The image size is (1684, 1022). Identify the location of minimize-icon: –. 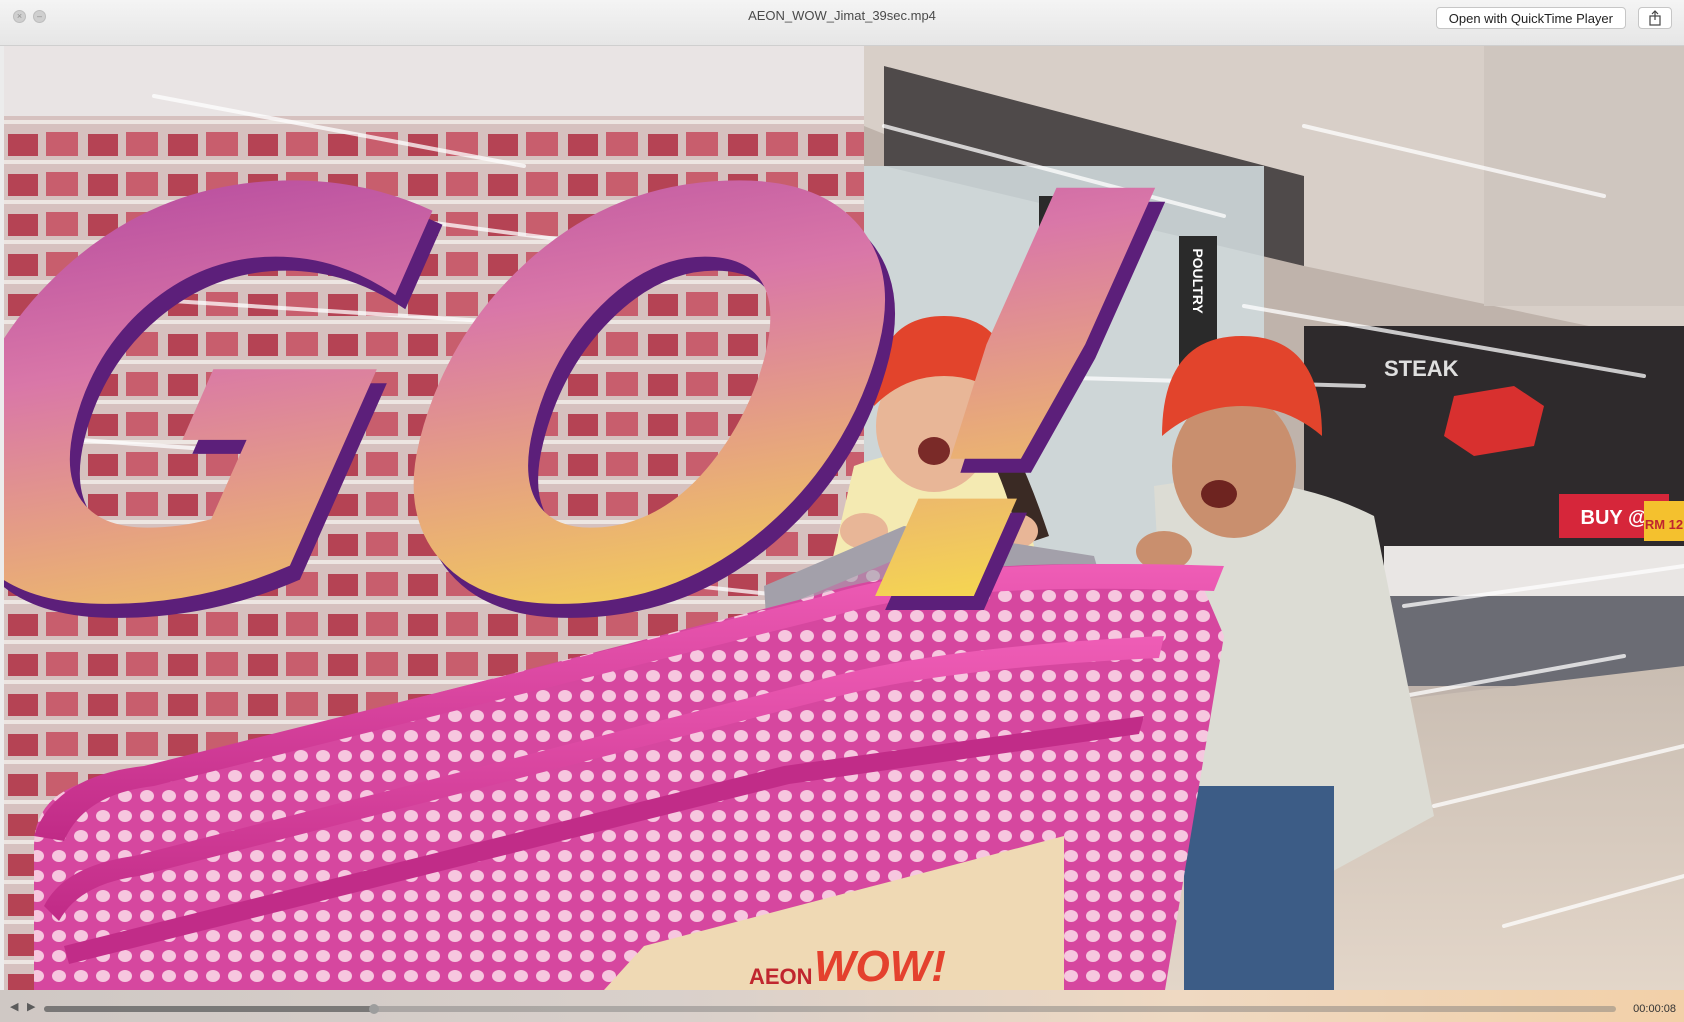
(39, 16).